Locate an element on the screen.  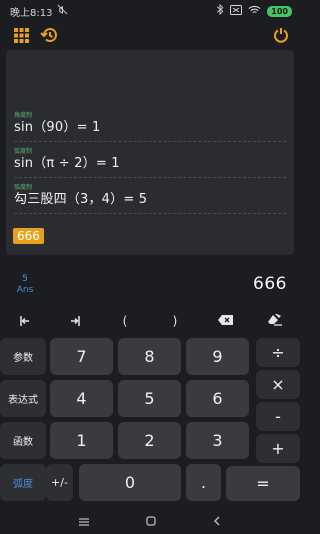
close-paren-button: ) is located at coordinates (175, 321).